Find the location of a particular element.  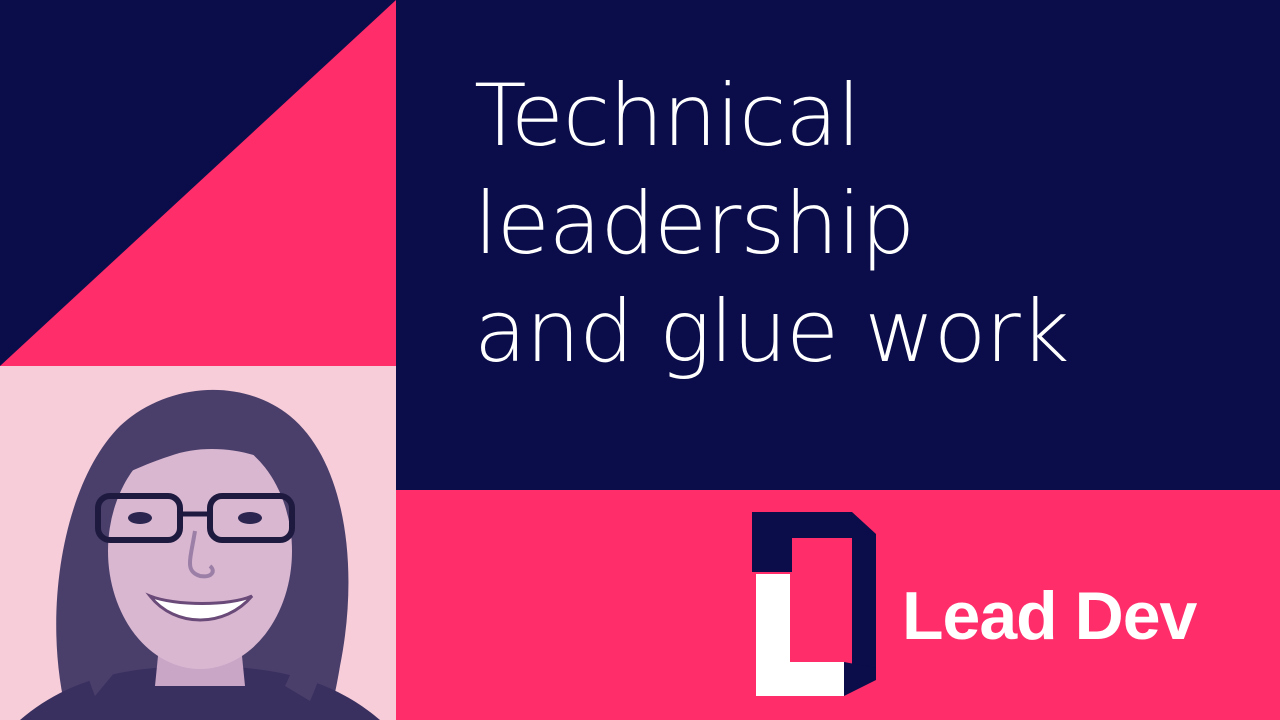

speaker-portrait-illustration is located at coordinates (200, 554).